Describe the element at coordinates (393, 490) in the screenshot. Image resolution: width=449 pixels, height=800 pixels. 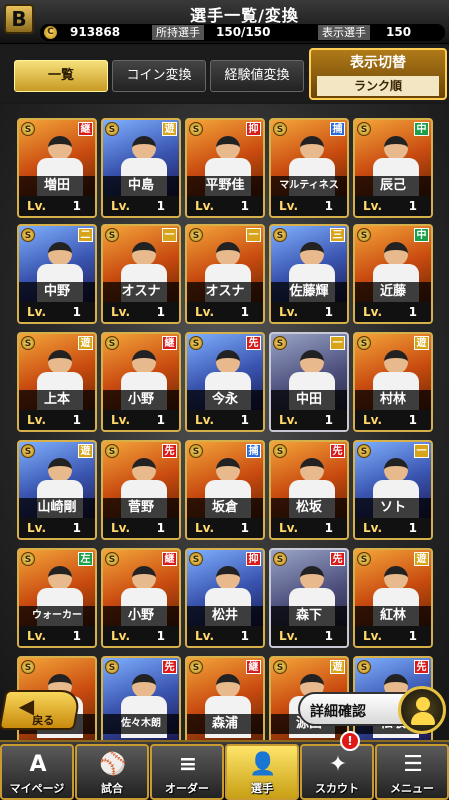
I see `player-card: S 一ソト Lv. 1` at that location.